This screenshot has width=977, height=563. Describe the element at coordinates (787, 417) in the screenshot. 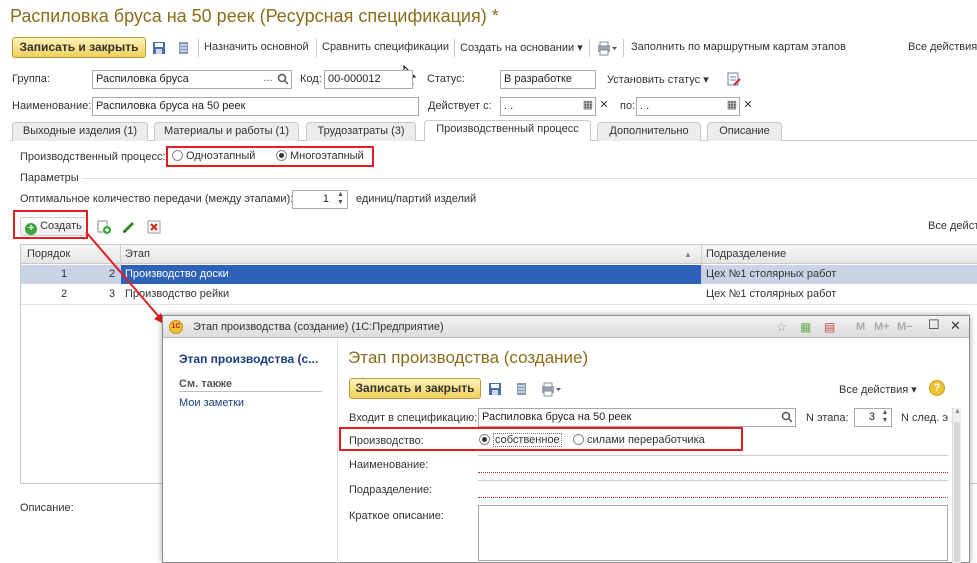

I see `spec-search-icon` at that location.